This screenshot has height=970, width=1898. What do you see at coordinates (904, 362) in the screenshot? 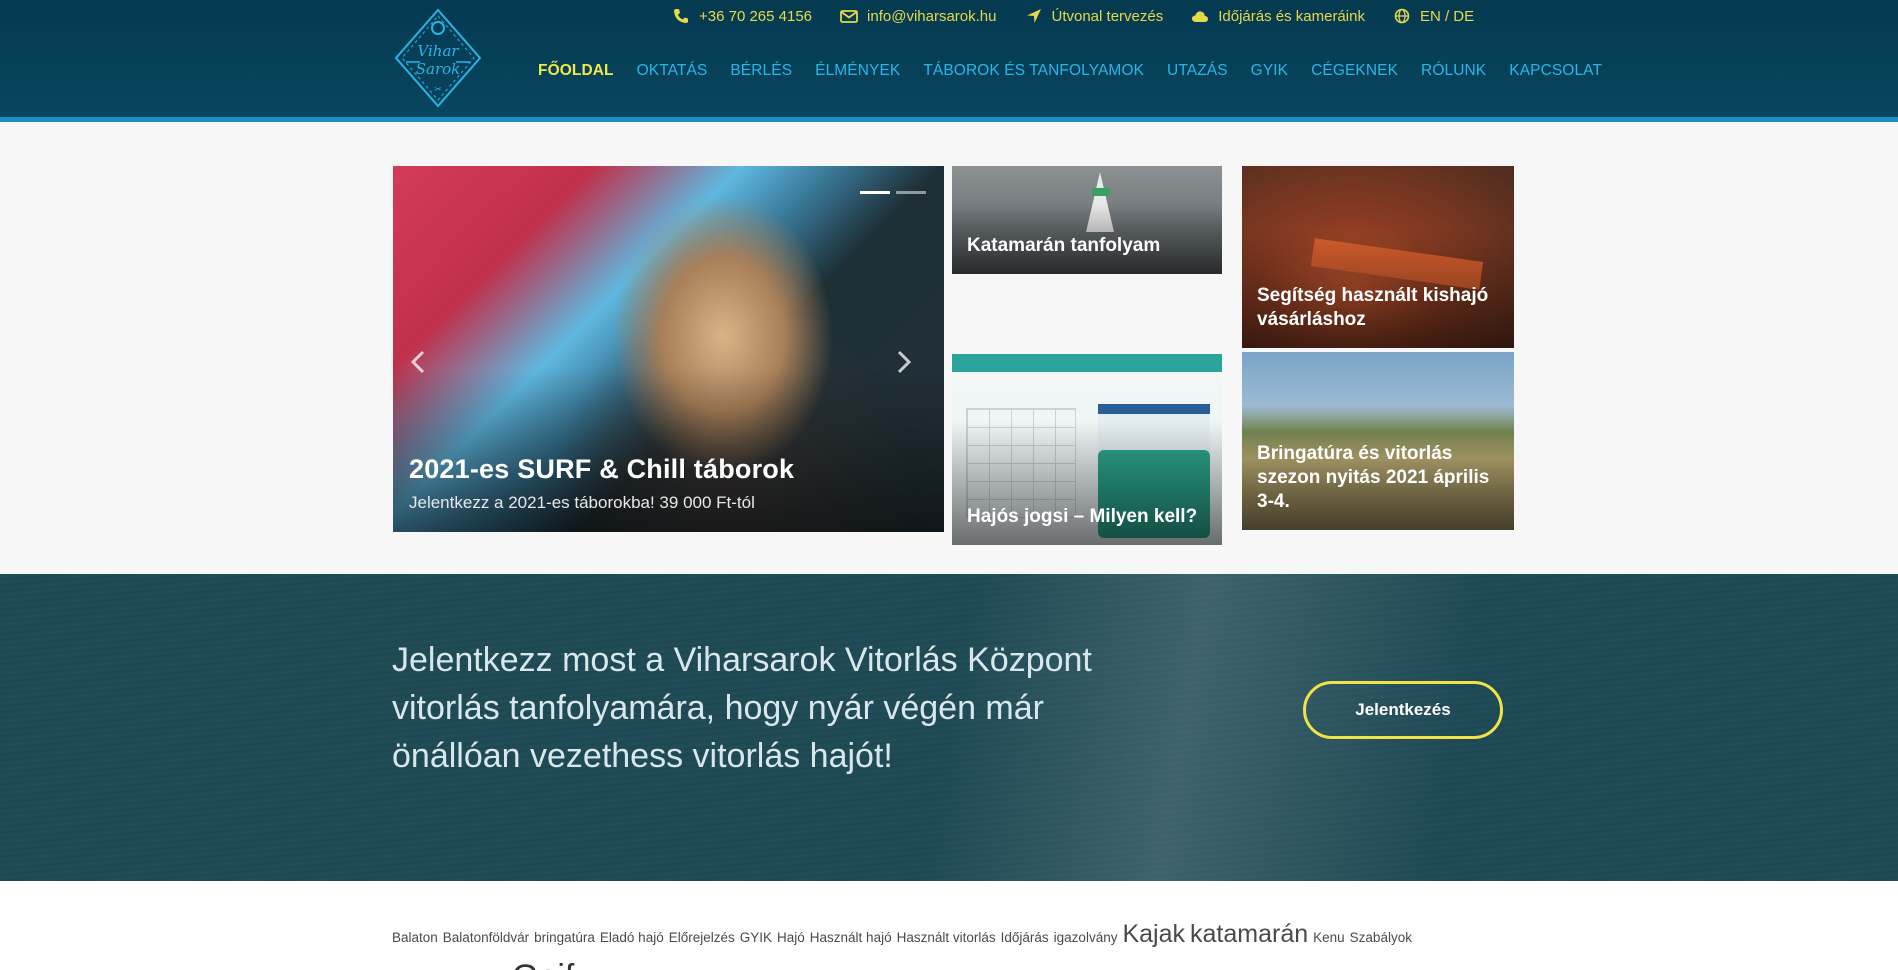
I see `chevron-right-icon` at bounding box center [904, 362].